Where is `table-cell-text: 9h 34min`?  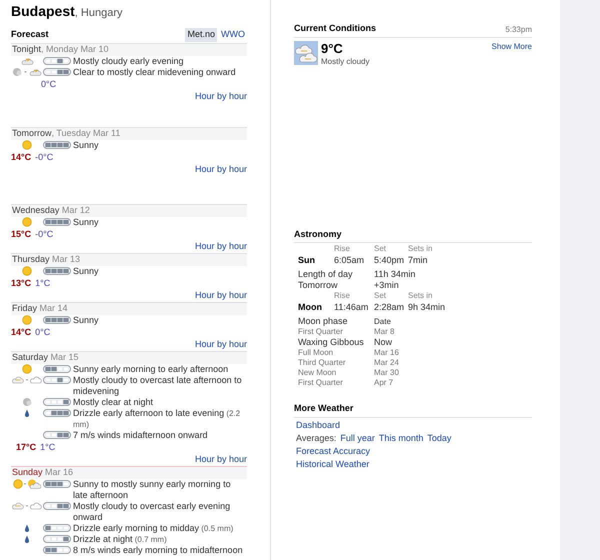 table-cell-text: 9h 34min is located at coordinates (427, 307).